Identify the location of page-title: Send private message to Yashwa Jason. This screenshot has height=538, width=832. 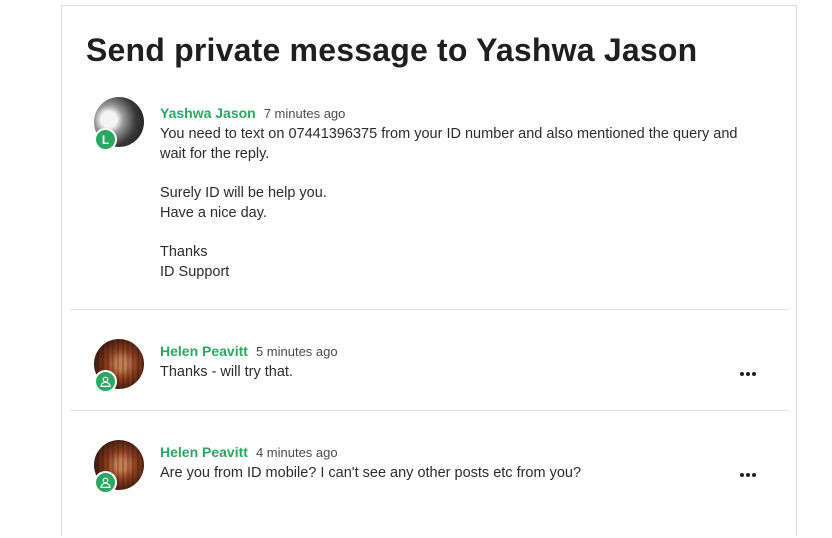
(392, 50).